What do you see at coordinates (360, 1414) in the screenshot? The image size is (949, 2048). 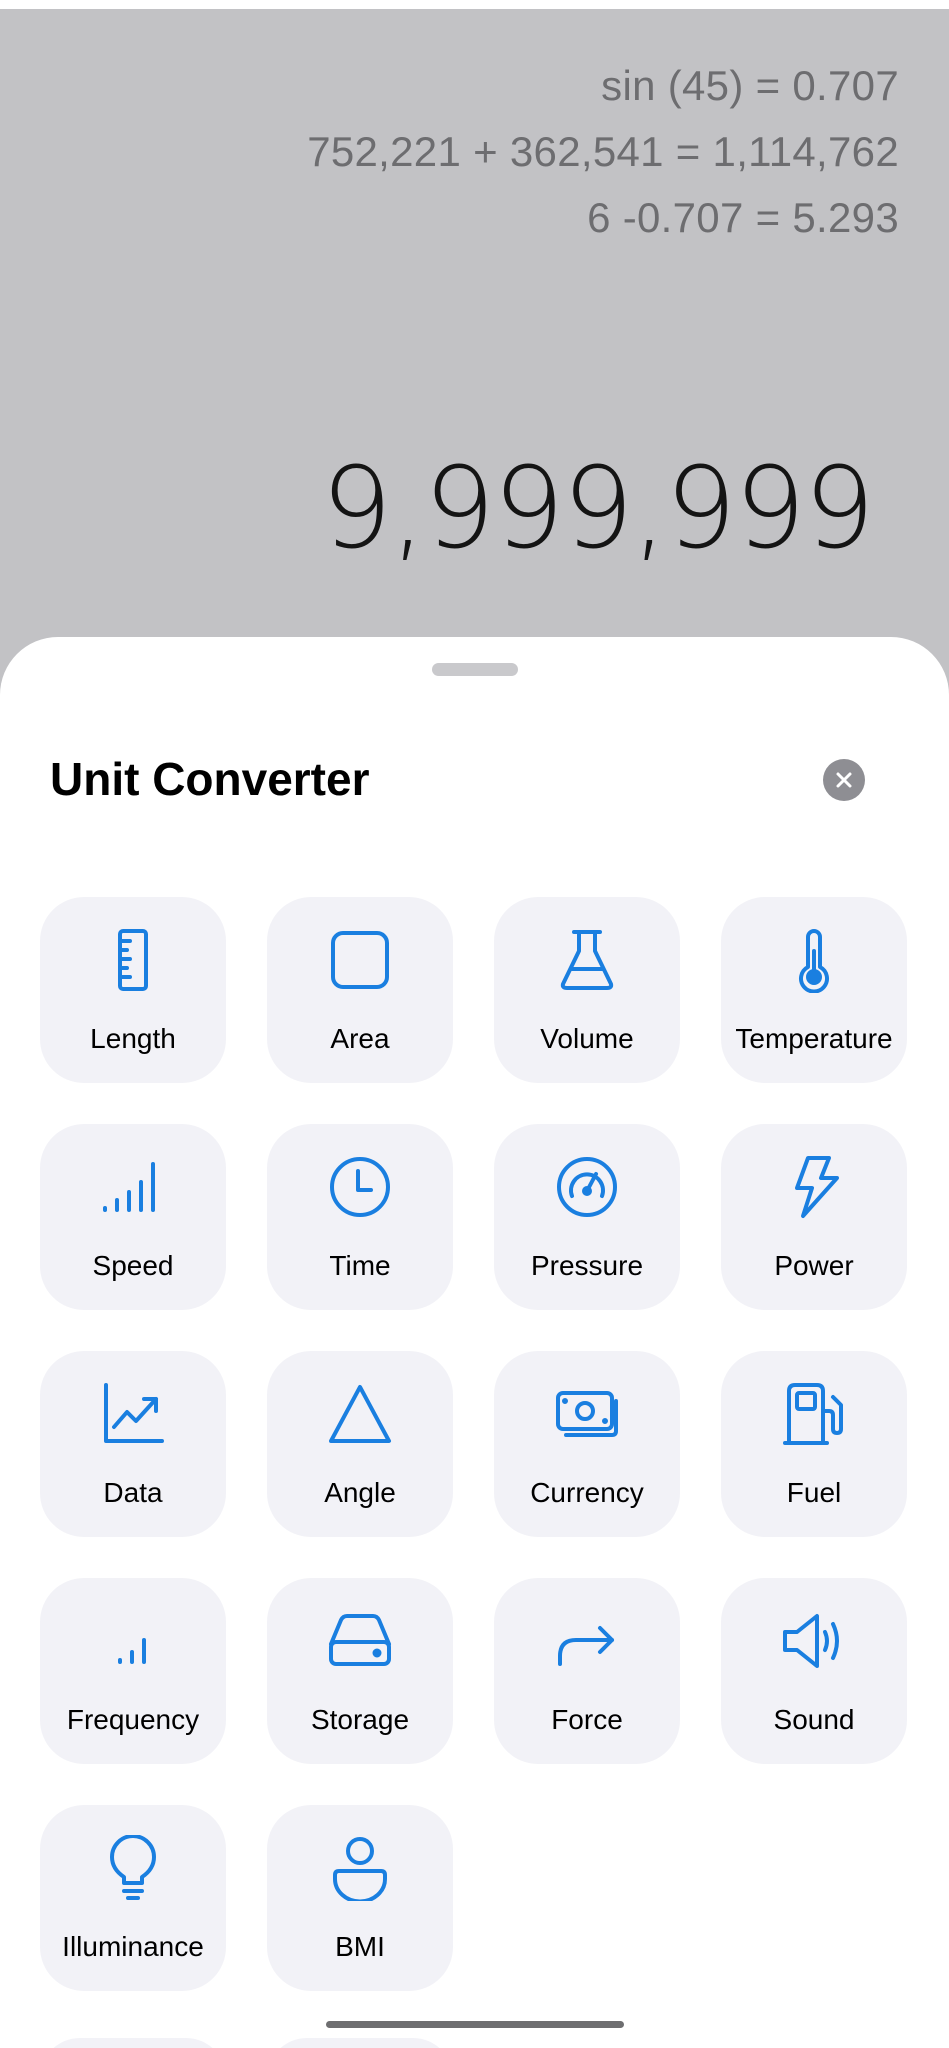 I see `triangle-icon` at bounding box center [360, 1414].